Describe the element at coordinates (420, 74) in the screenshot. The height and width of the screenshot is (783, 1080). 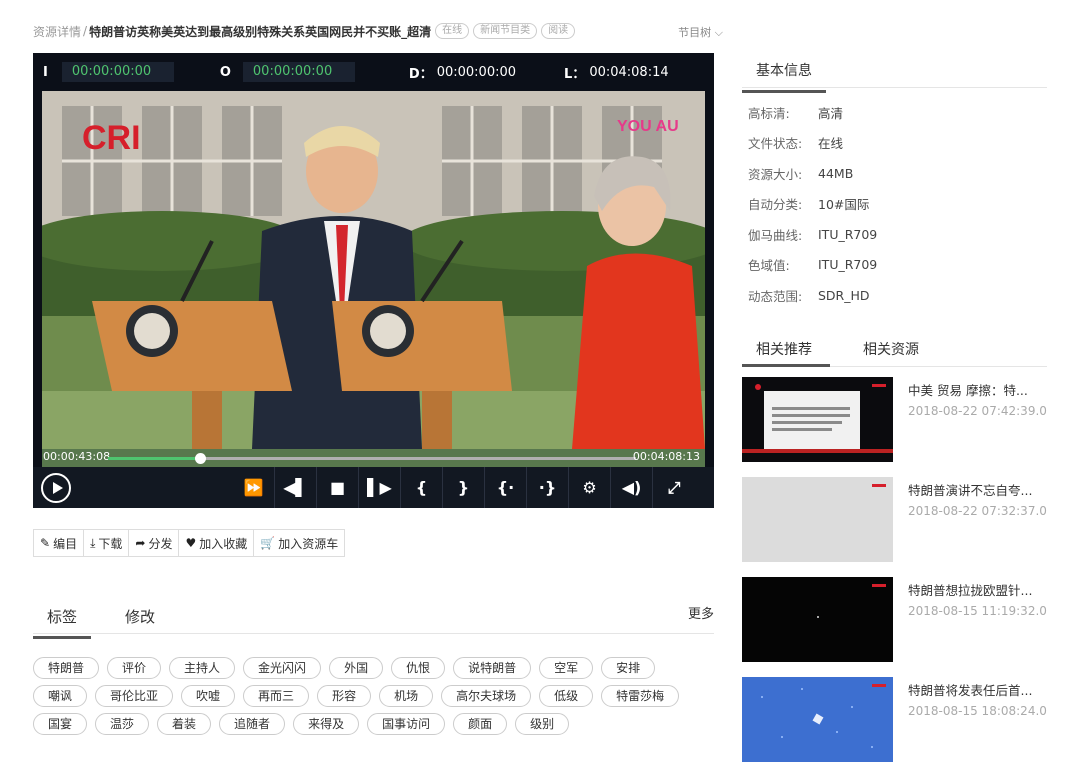
I see `duration-label: D：` at that location.